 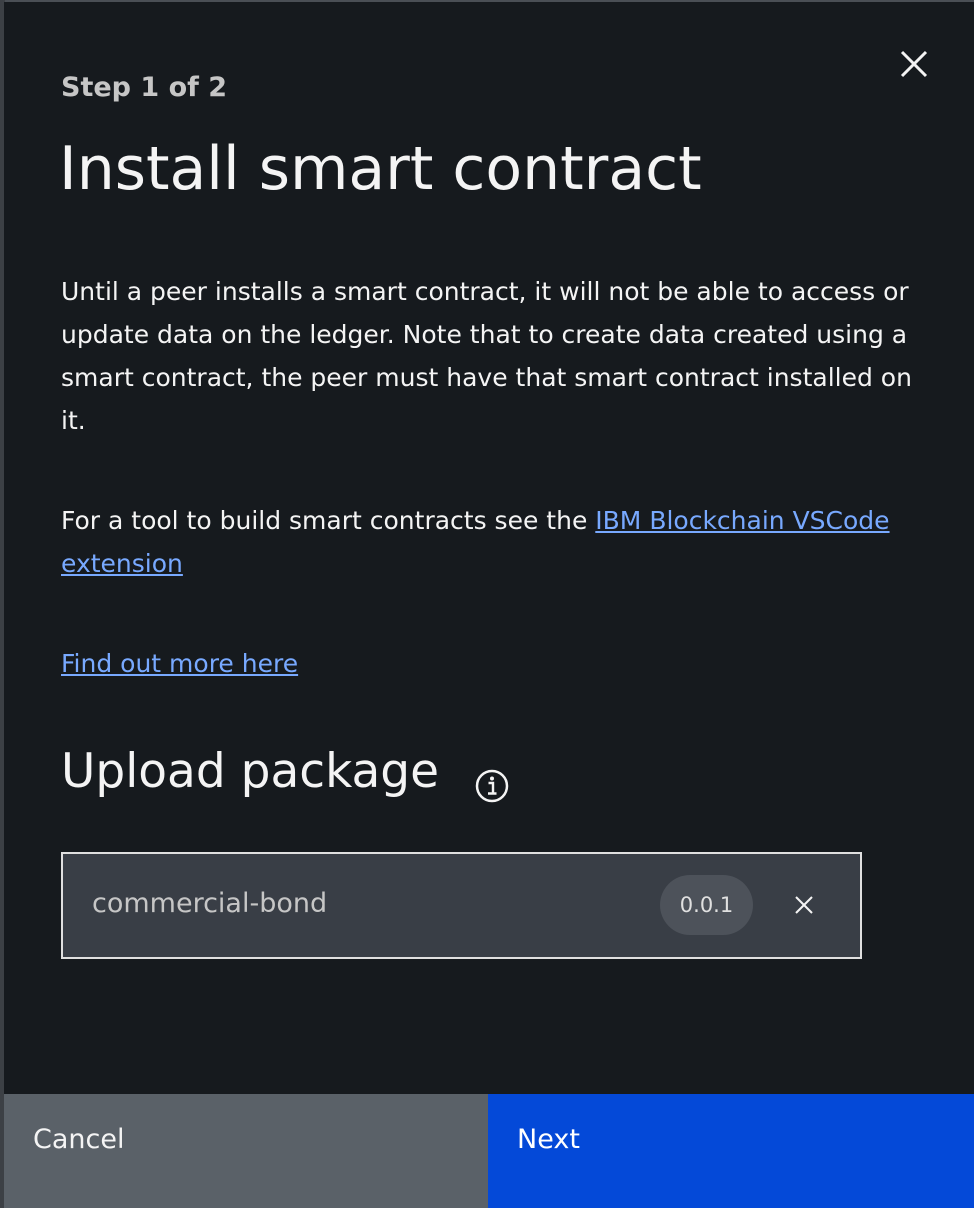 What do you see at coordinates (731, 1151) in the screenshot?
I see `next-button: Next` at bounding box center [731, 1151].